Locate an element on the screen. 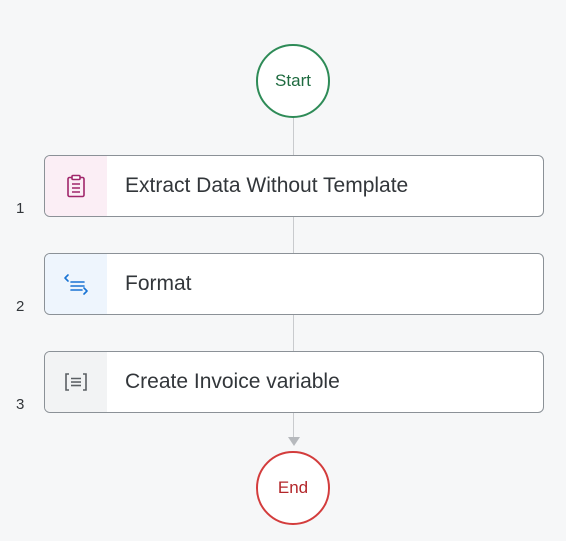 This screenshot has width=566, height=541. end-node: End is located at coordinates (293, 488).